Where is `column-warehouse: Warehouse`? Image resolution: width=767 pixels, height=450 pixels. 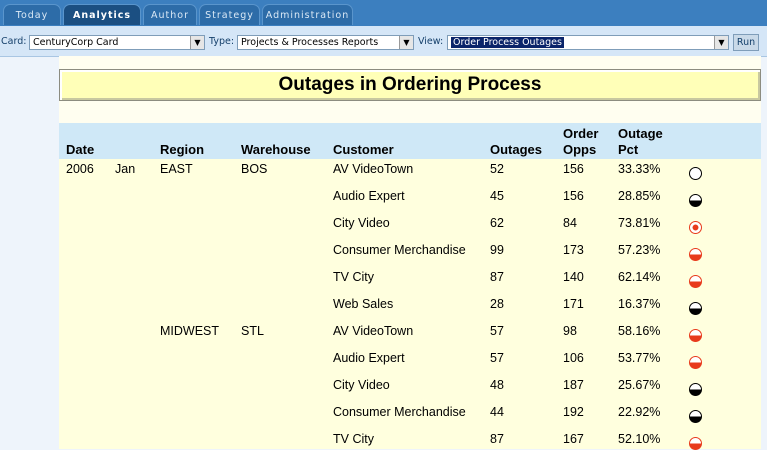
column-warehouse: Warehouse is located at coordinates (276, 149).